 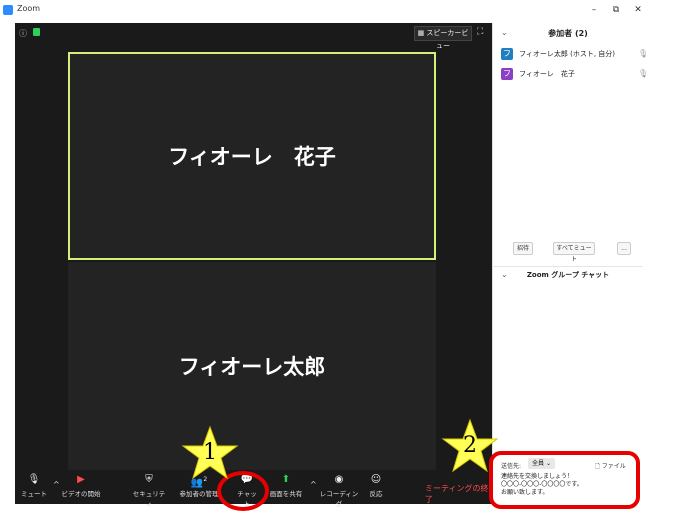 What do you see at coordinates (149, 479) in the screenshot?
I see `shield-icon: ⛨` at bounding box center [149, 479].